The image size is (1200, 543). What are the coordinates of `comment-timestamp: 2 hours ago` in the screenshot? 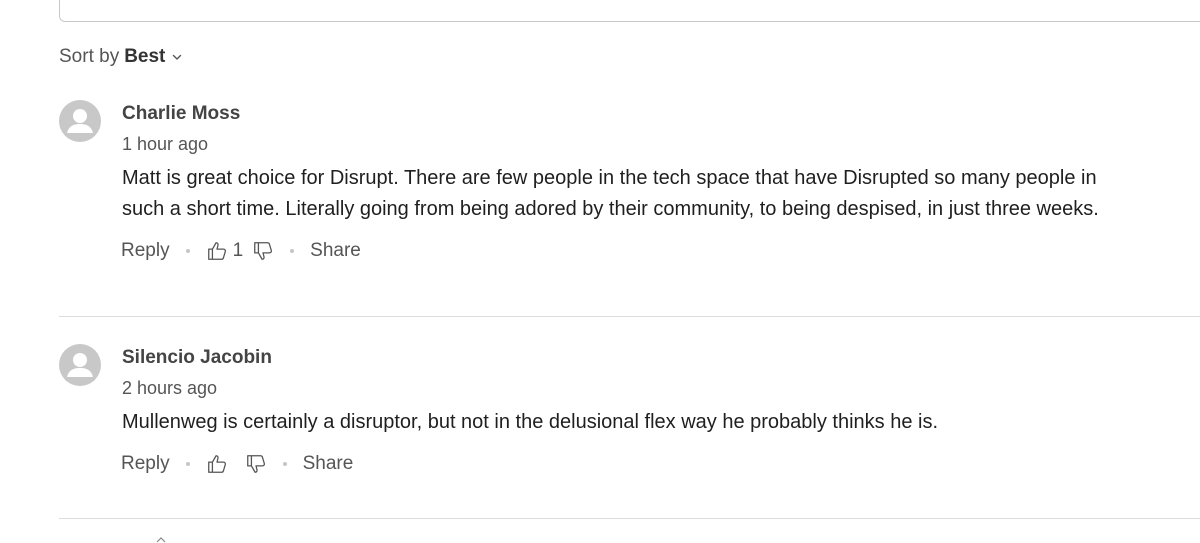 It's located at (612, 388).